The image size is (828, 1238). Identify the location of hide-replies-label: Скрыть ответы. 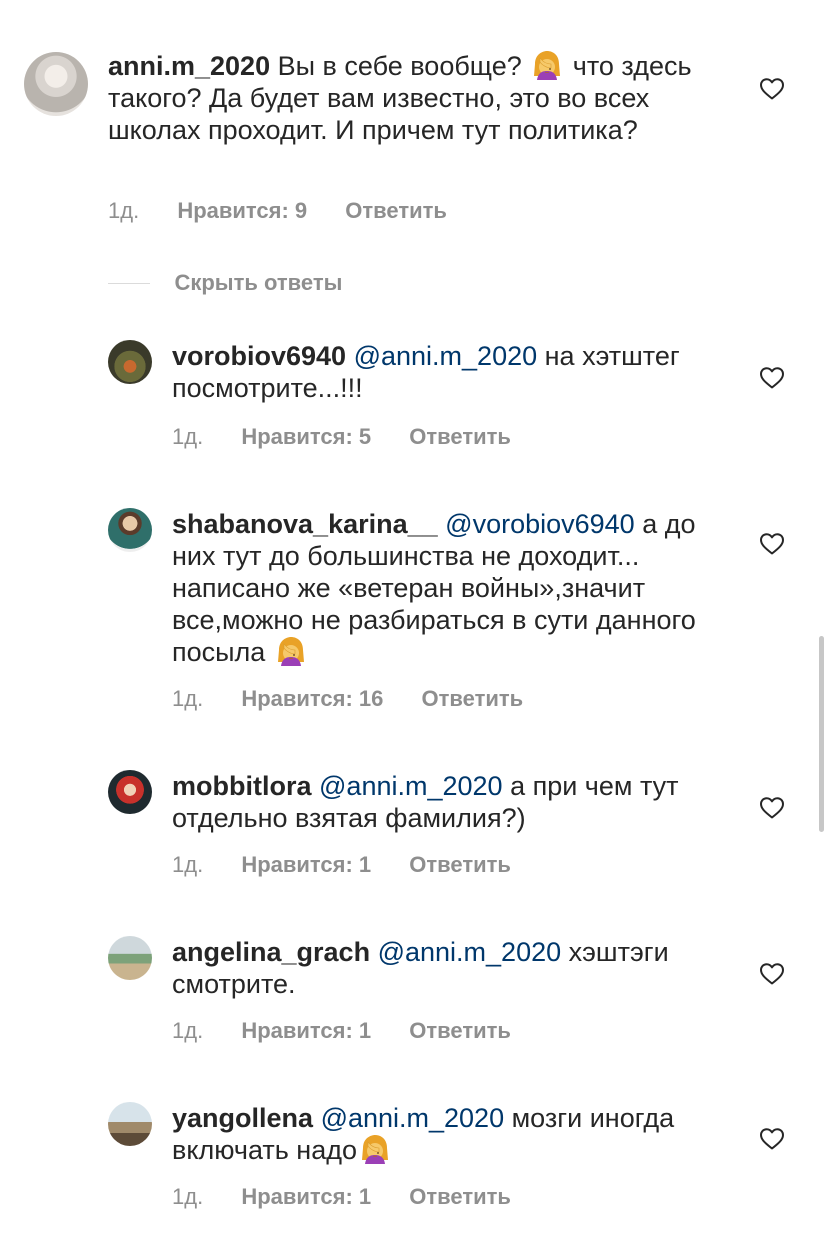
(258, 282).